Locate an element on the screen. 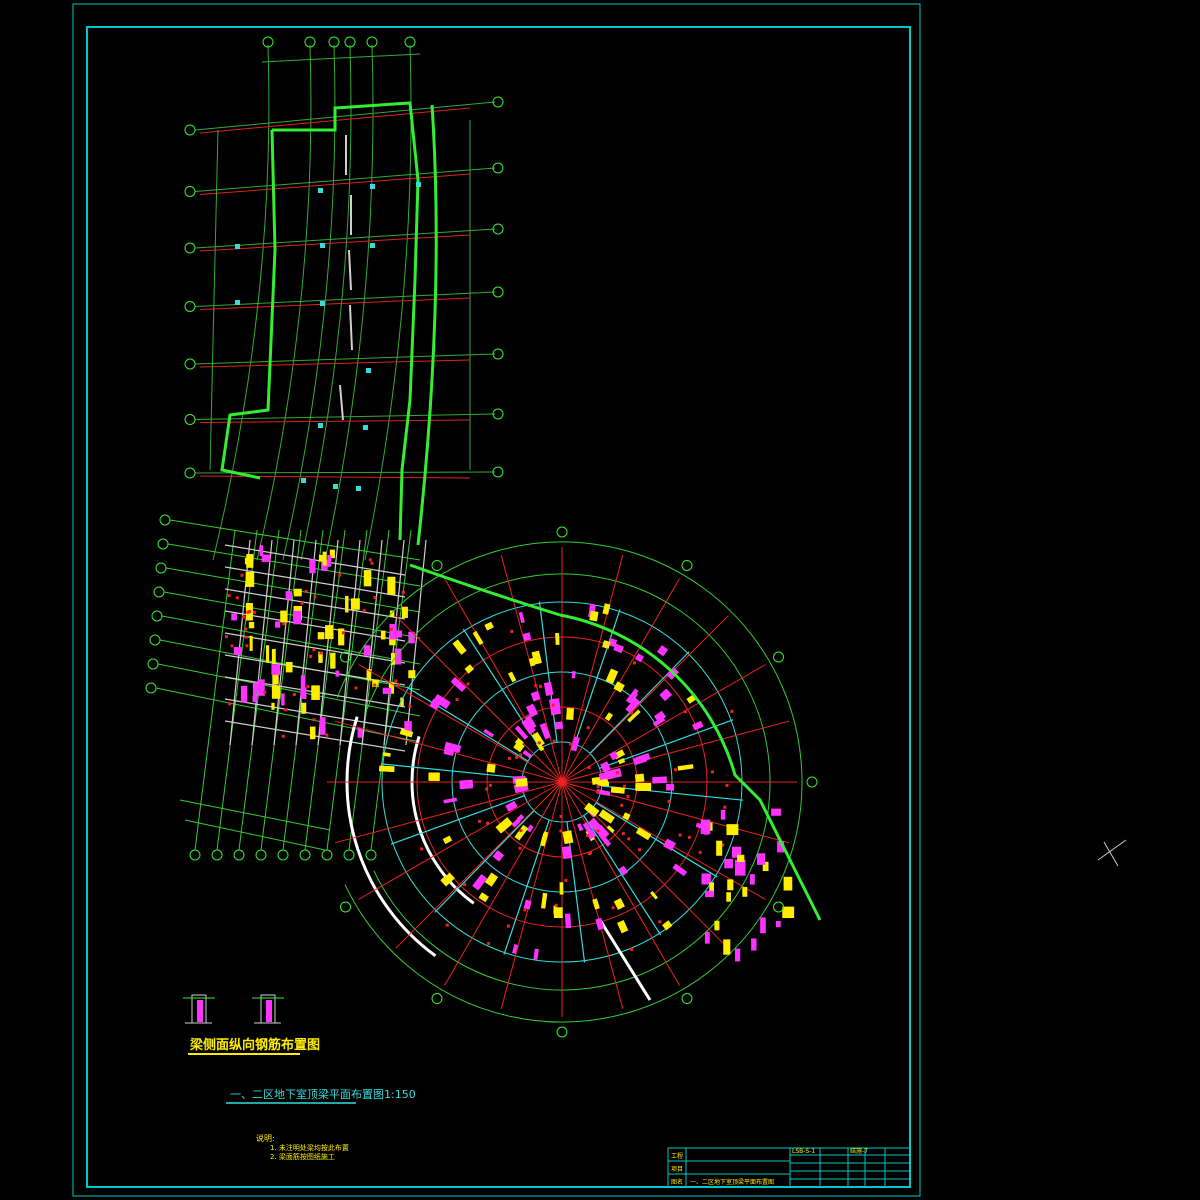  title-block-row-2: 项目 is located at coordinates (677, 1169).